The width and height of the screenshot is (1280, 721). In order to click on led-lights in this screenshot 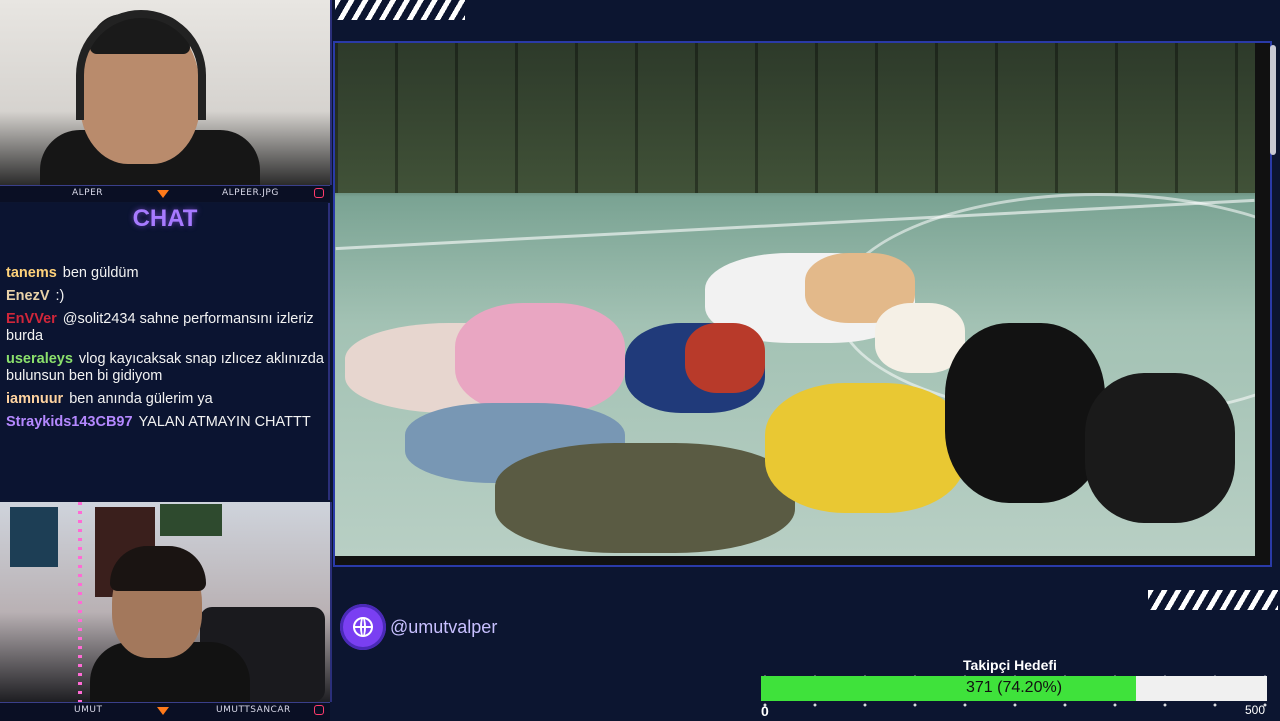, I will do `click(80, 602)`.